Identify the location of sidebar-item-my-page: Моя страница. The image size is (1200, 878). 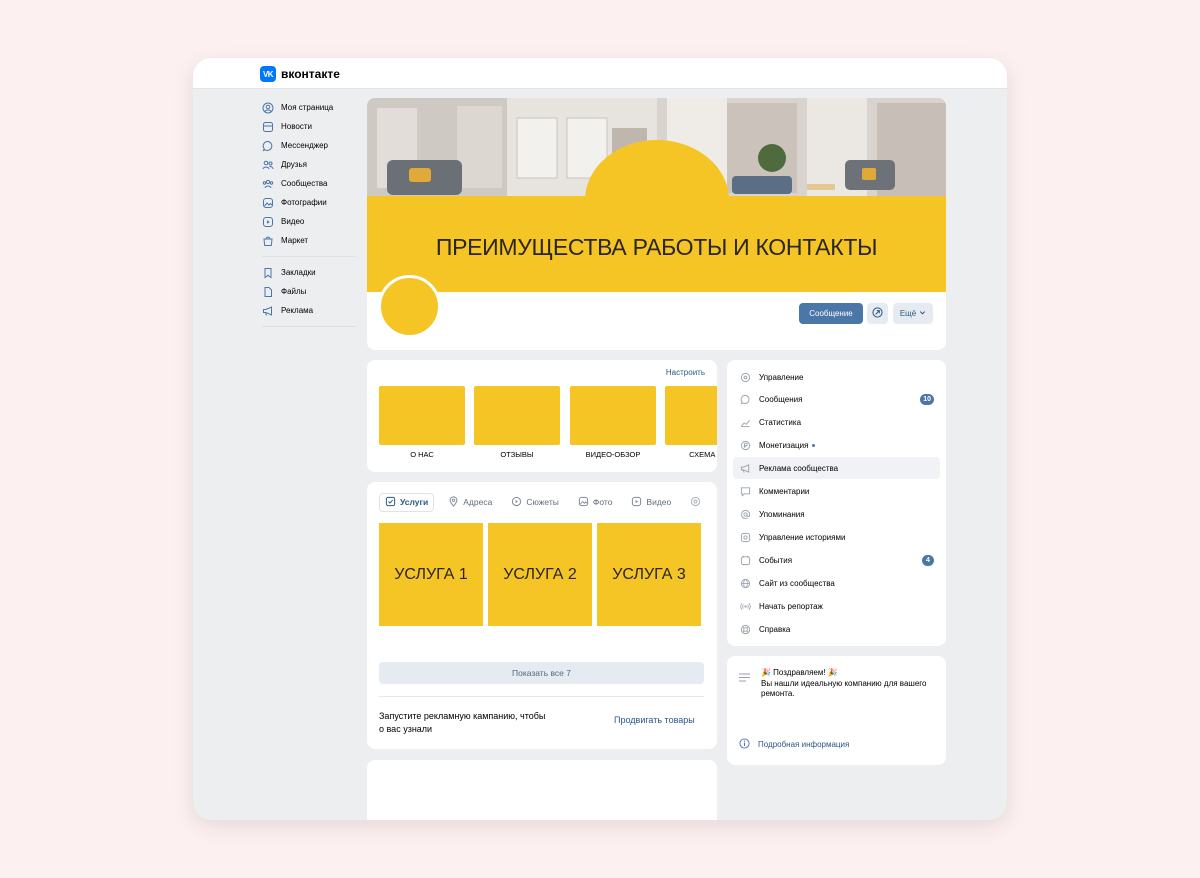
(310, 107).